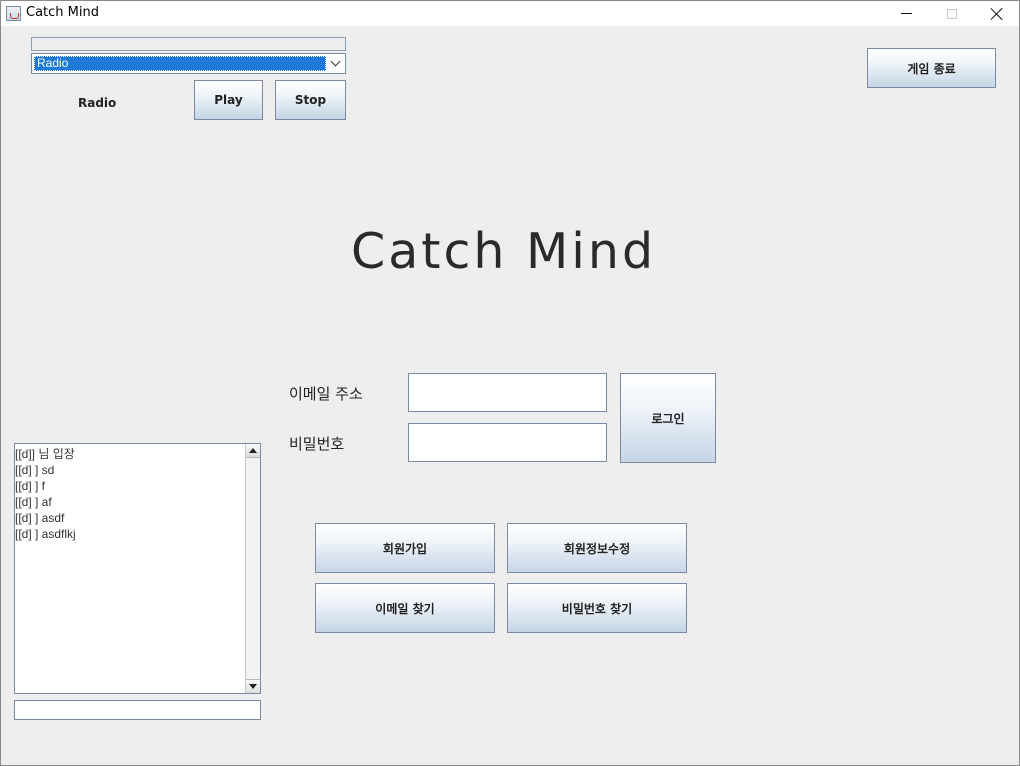  I want to click on radio-label: Radio, so click(97, 103).